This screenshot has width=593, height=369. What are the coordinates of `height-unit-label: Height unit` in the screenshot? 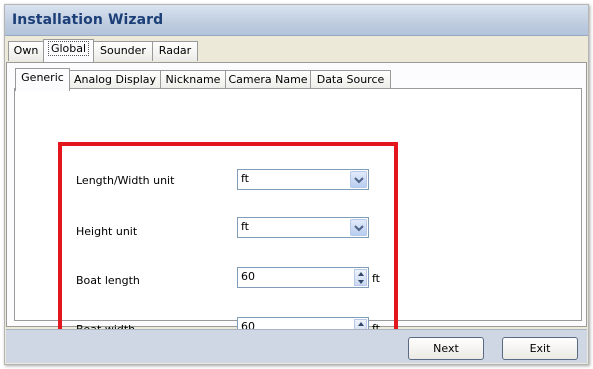 It's located at (107, 231).